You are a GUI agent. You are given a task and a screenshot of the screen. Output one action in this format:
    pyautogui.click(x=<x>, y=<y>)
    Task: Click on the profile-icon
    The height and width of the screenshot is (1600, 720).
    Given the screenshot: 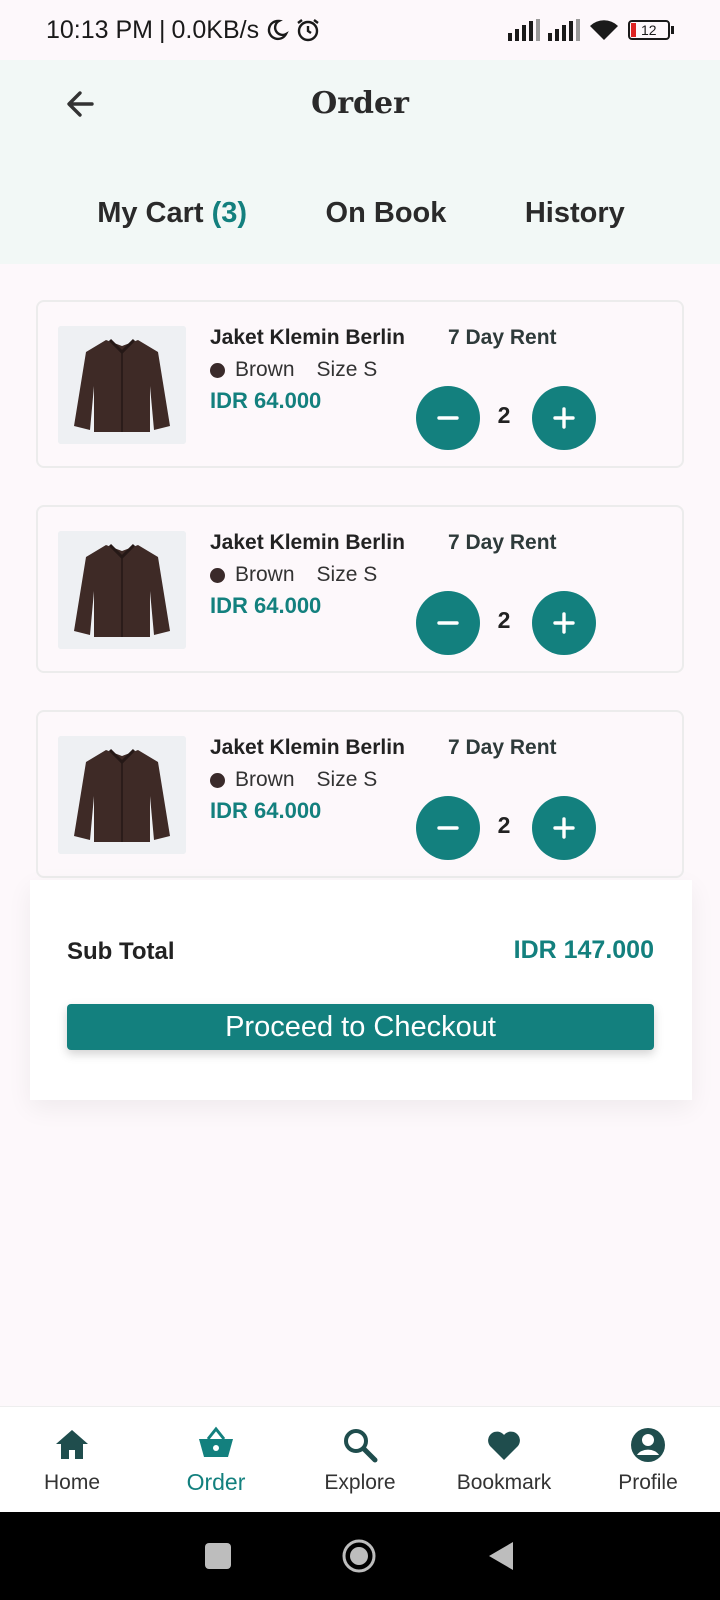 What is the action you would take?
    pyautogui.click(x=648, y=1444)
    